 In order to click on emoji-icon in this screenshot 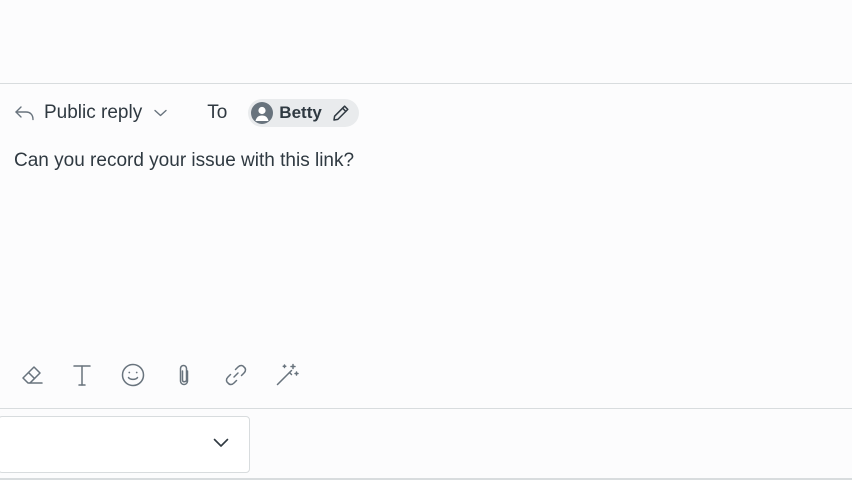, I will do `click(133, 375)`.